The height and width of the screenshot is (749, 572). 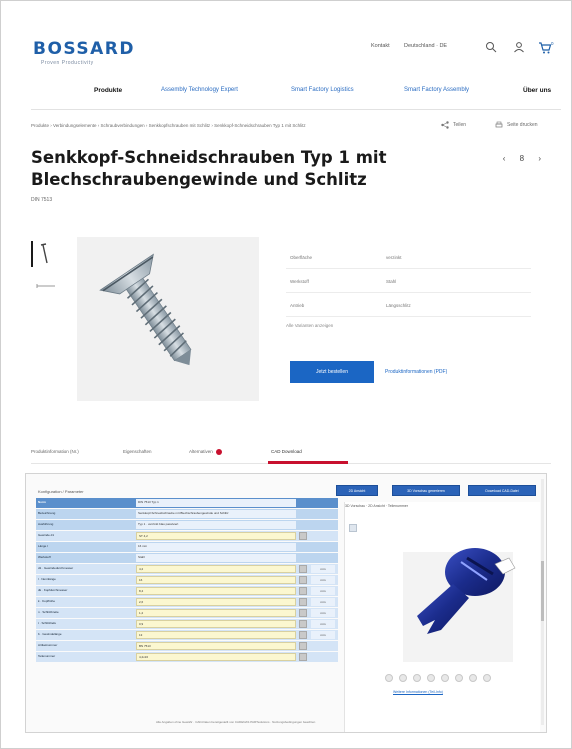 I want to click on viewer-info-link: Weitere Informationen (Teil-Info), so click(x=418, y=692).